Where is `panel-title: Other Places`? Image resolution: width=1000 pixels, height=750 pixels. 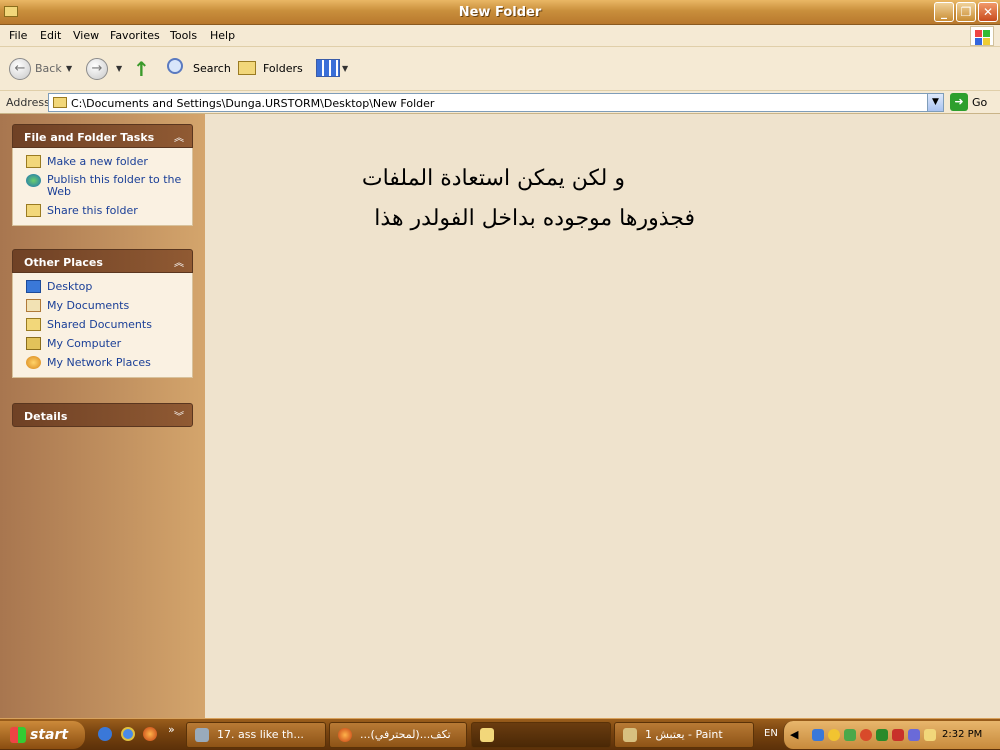
panel-title: Other Places is located at coordinates (63, 262).